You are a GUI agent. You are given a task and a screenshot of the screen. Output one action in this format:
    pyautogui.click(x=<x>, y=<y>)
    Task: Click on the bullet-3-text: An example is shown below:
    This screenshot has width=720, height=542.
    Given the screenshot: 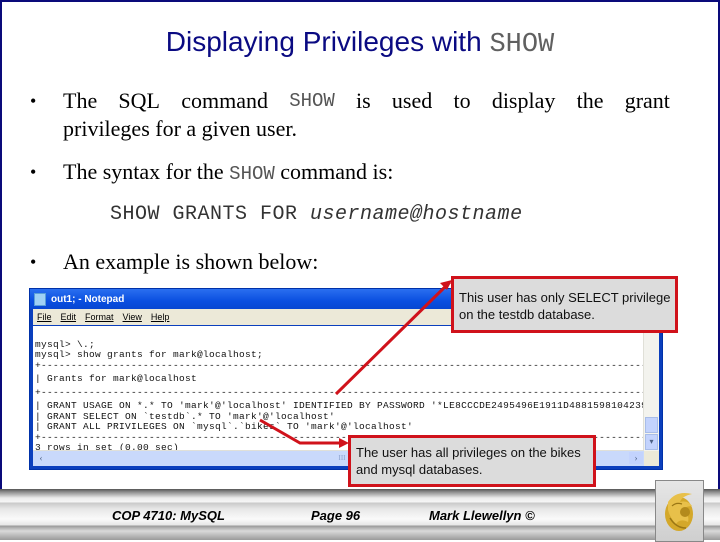 What is the action you would take?
    pyautogui.click(x=191, y=261)
    